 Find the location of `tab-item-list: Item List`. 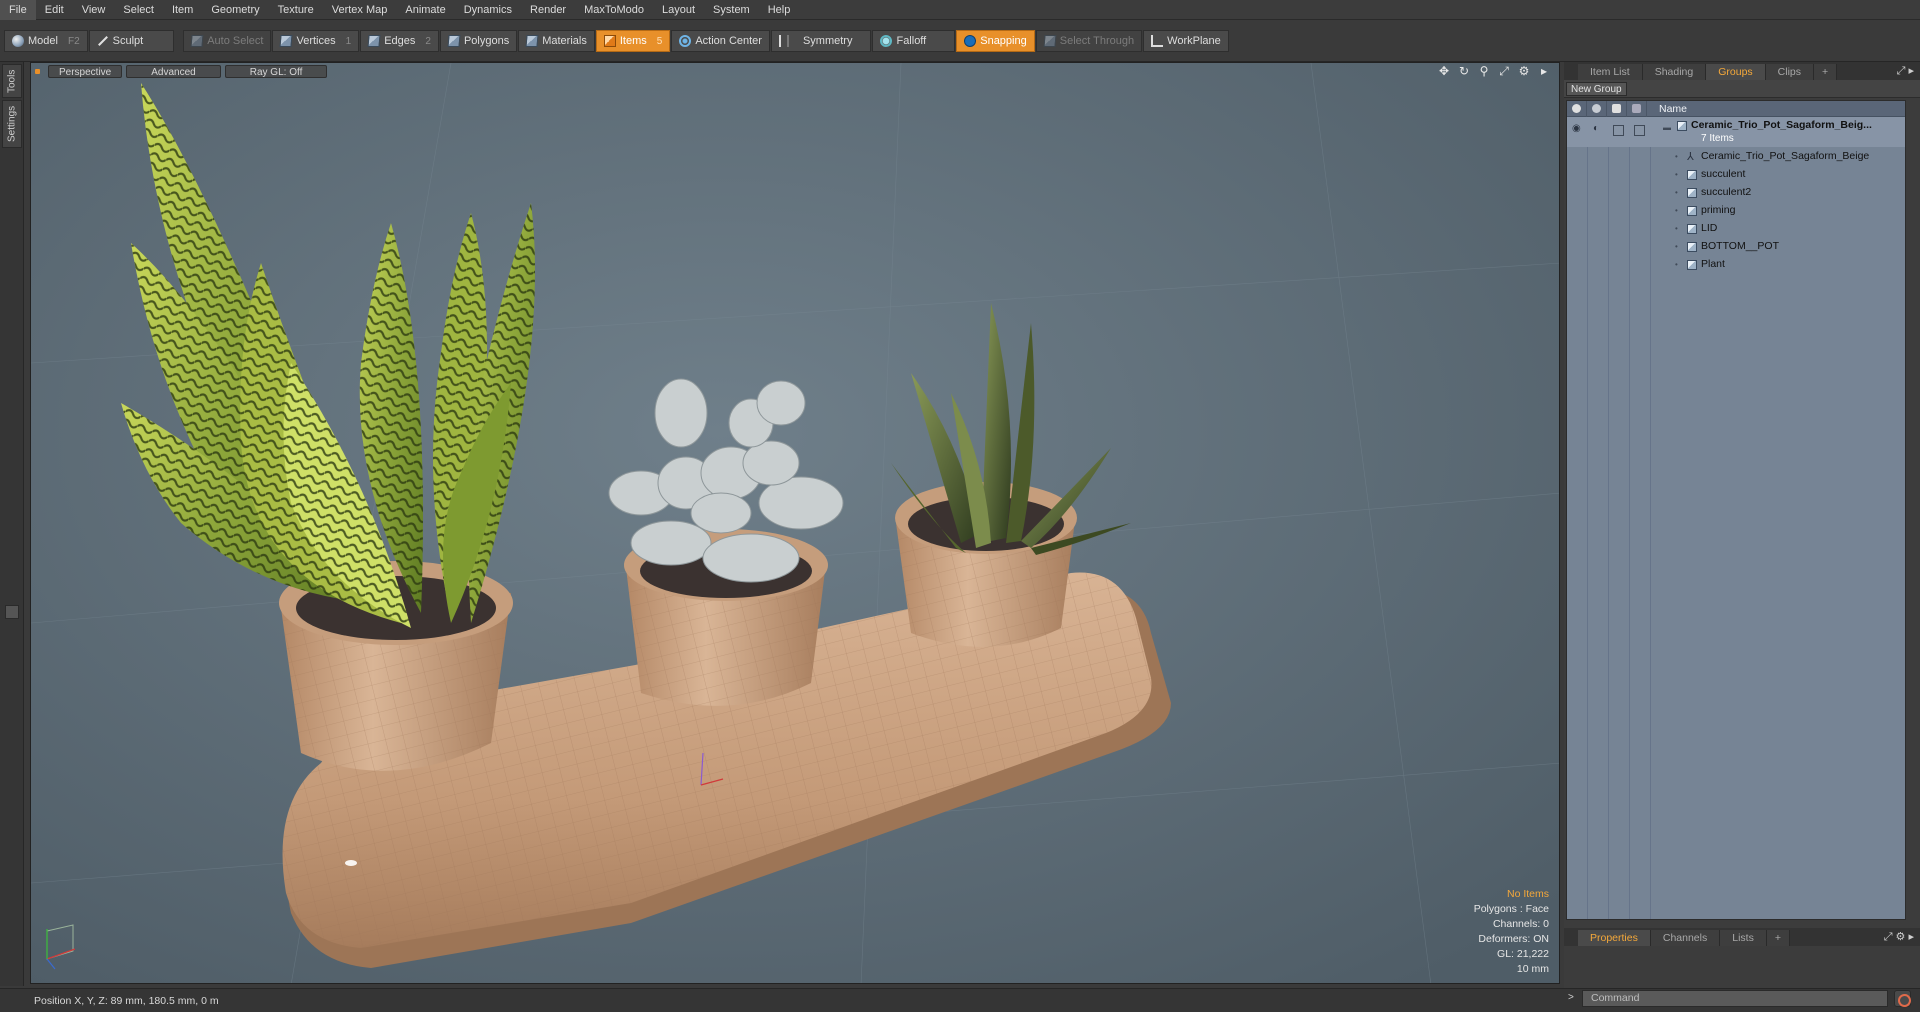

tab-item-list: Item List is located at coordinates (1610, 72).